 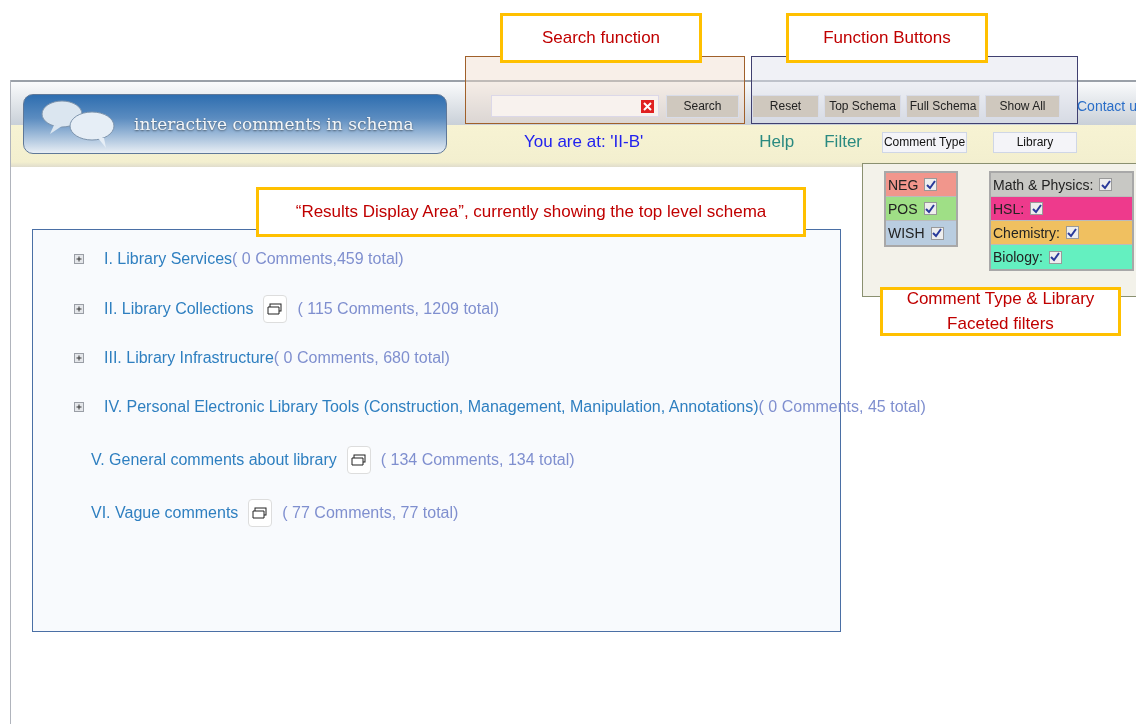 What do you see at coordinates (1061, 185) in the screenshot?
I see `filter-option: Math & Physics:` at bounding box center [1061, 185].